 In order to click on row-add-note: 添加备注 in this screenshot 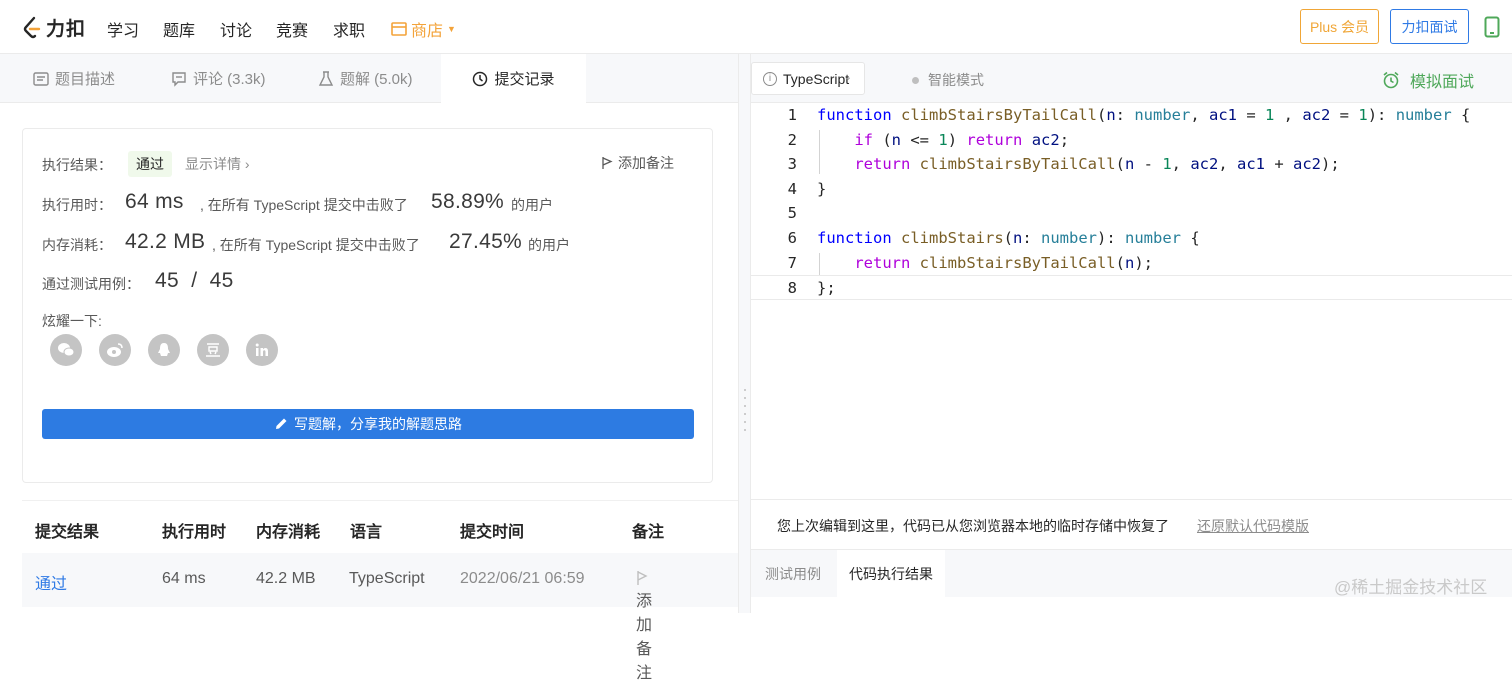, I will do `click(644, 626)`.